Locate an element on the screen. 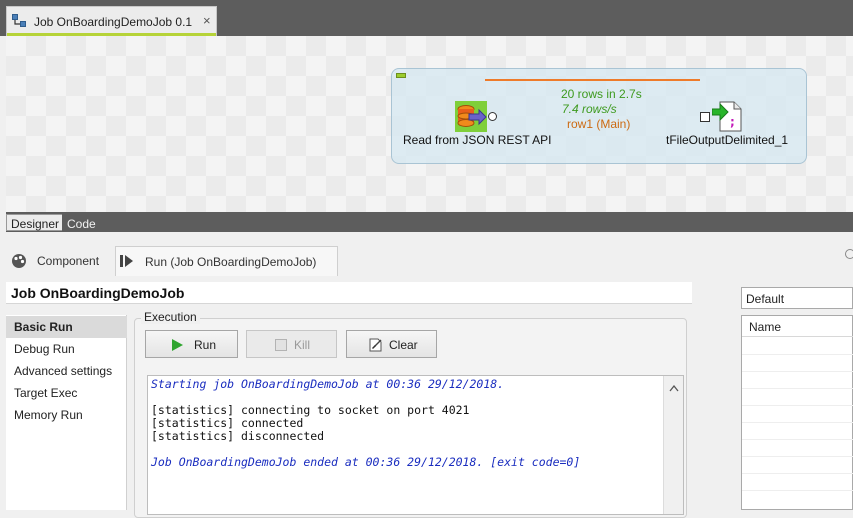 The image size is (853, 518). json-rest-input-icon is located at coordinates (471, 116).